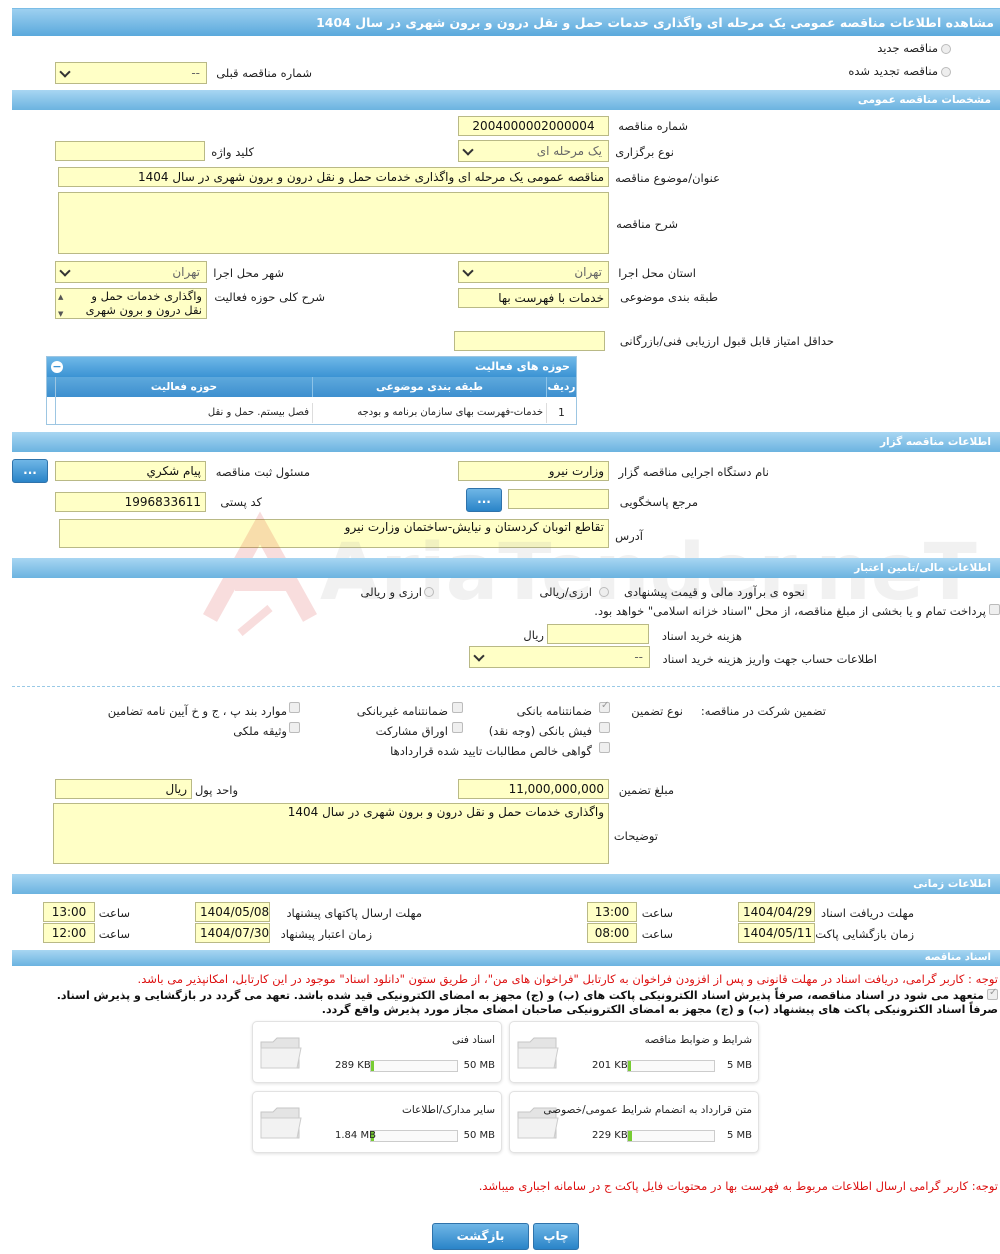 Image resolution: width=1000 pixels, height=1254 pixels. What do you see at coordinates (457, 707) in the screenshot?
I see `guarantee-nonbank-checkbox` at bounding box center [457, 707].